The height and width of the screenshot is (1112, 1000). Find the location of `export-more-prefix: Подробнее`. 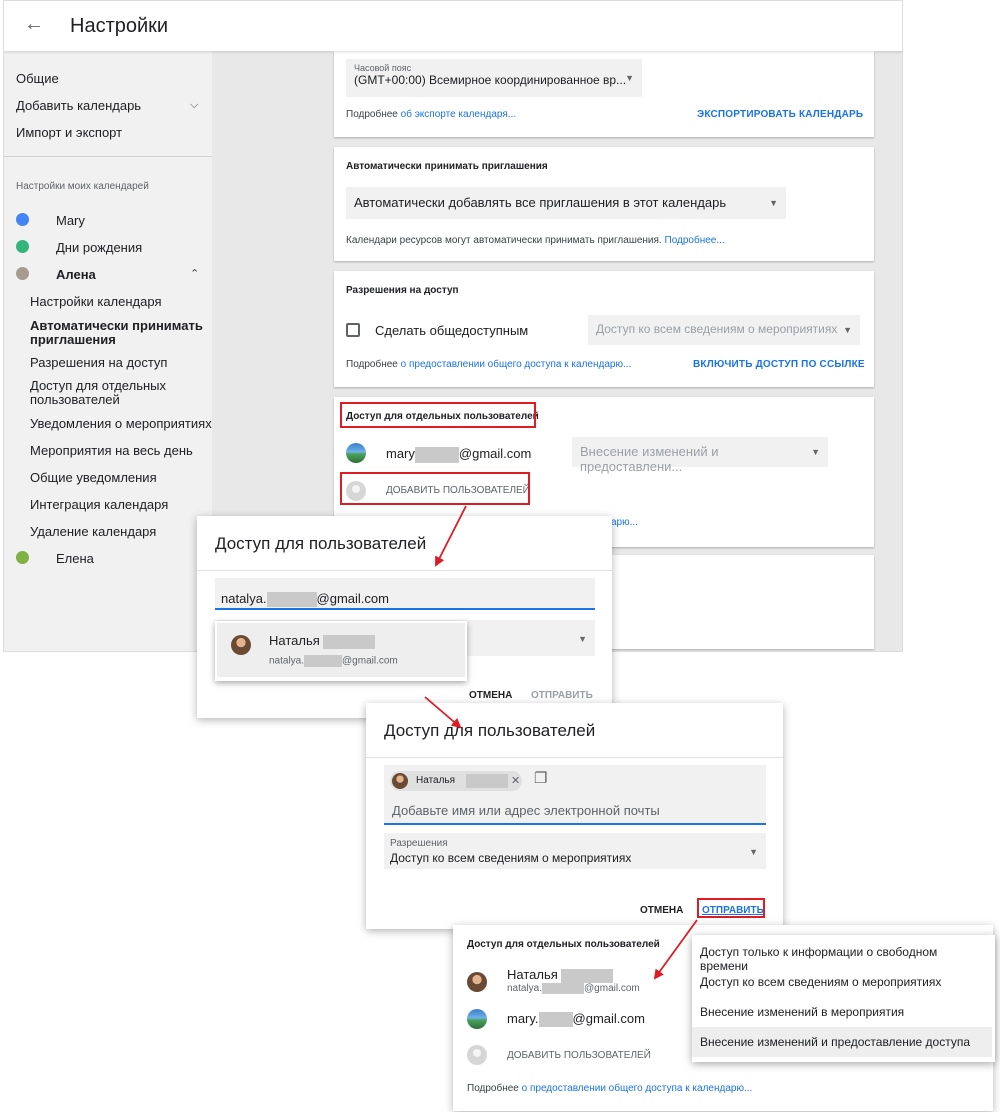

export-more-prefix: Подробнее is located at coordinates (373, 114).